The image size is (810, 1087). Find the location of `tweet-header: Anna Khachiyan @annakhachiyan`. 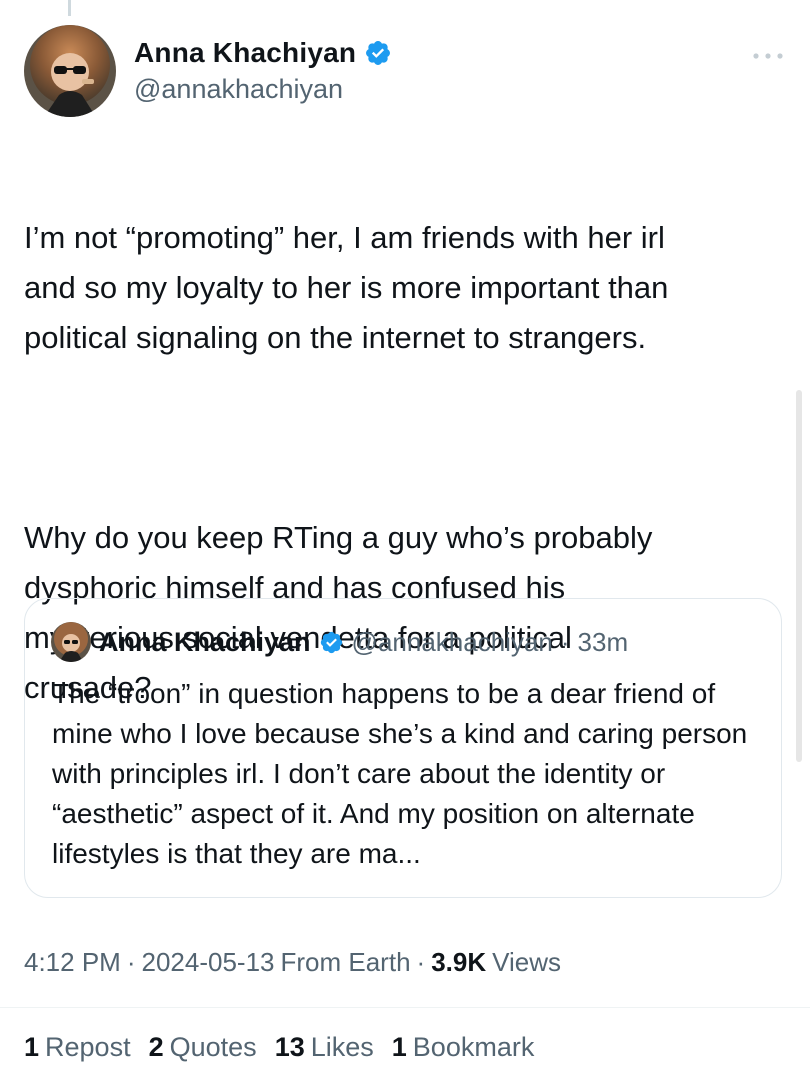

tweet-header: Anna Khachiyan @annakhachiyan is located at coordinates (405, 71).